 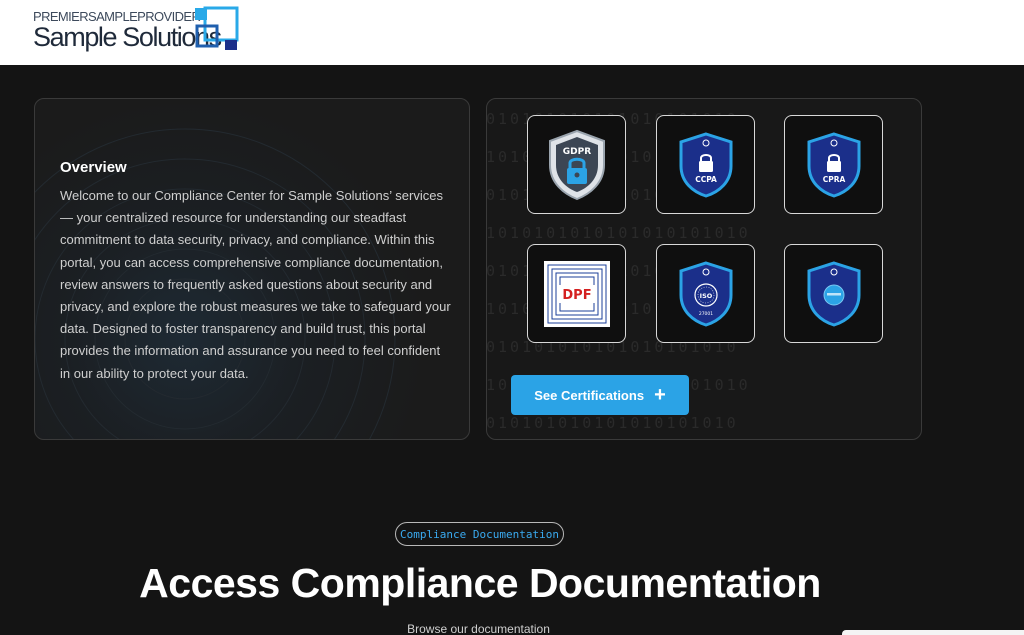 I want to click on cert-ccpa: CCPA, so click(x=705, y=164).